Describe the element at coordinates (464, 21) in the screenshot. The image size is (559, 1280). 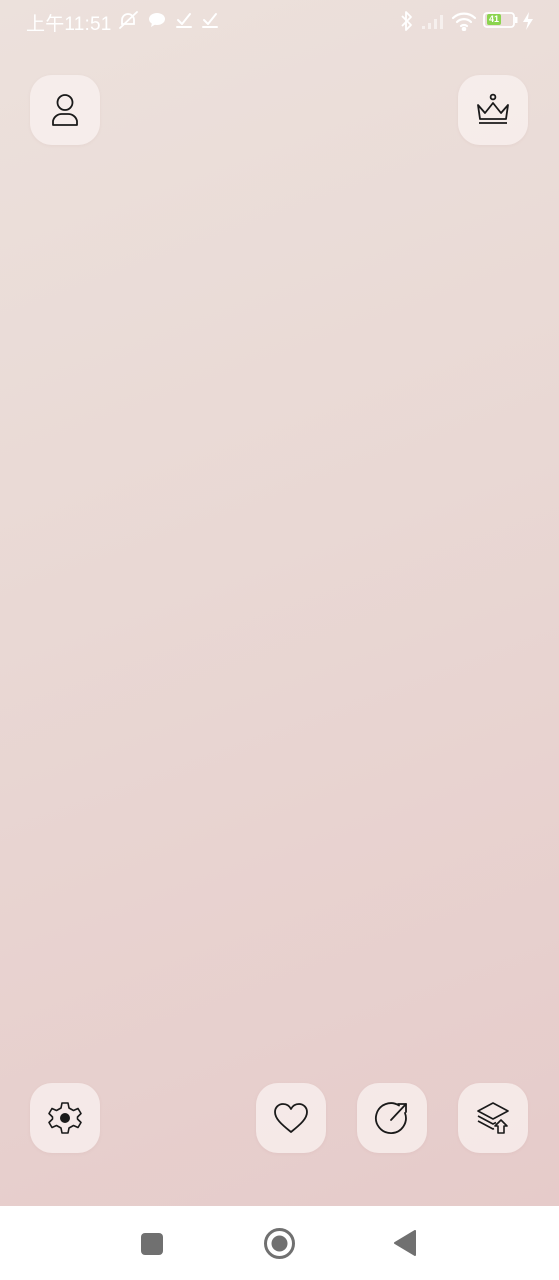
I see `wifi-icon` at that location.